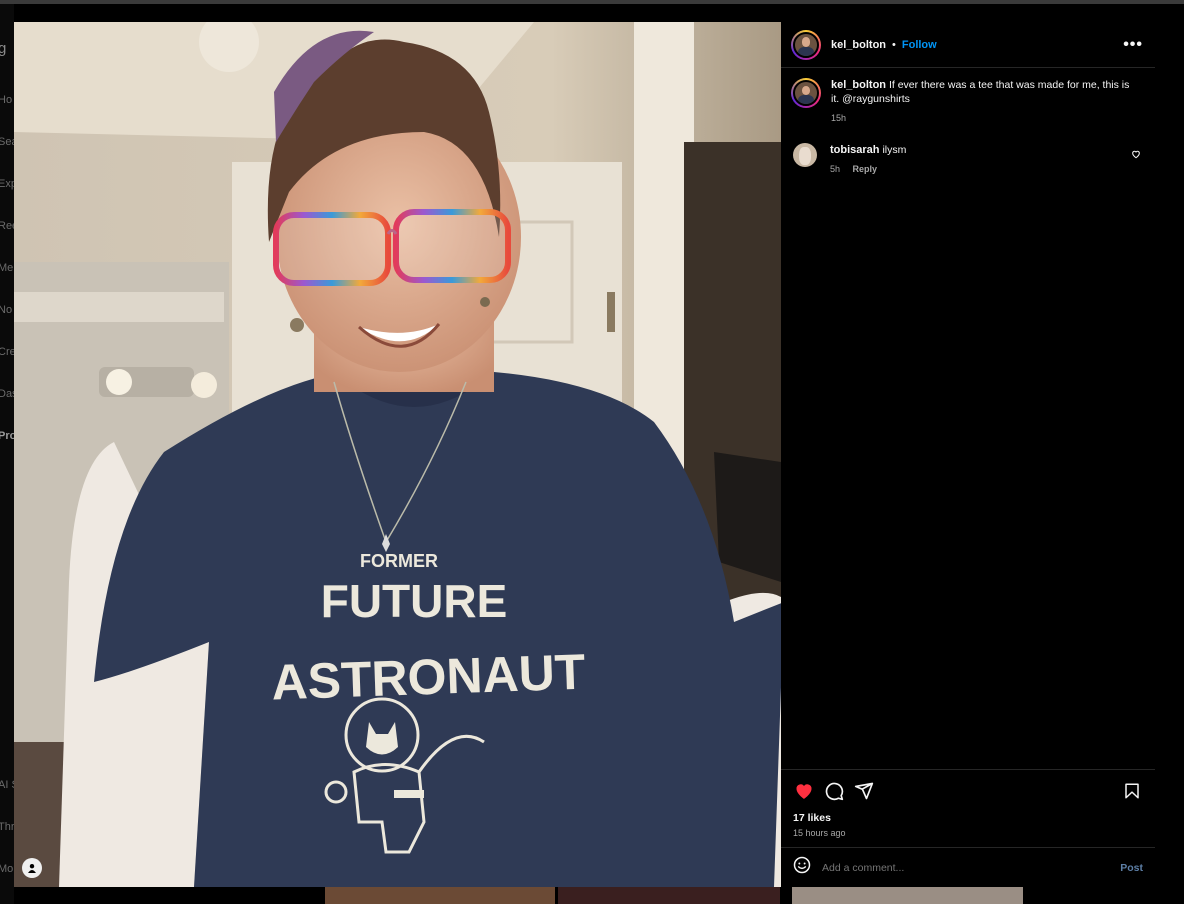  What do you see at coordinates (919, 45) in the screenshot?
I see `follow-button: Follow` at bounding box center [919, 45].